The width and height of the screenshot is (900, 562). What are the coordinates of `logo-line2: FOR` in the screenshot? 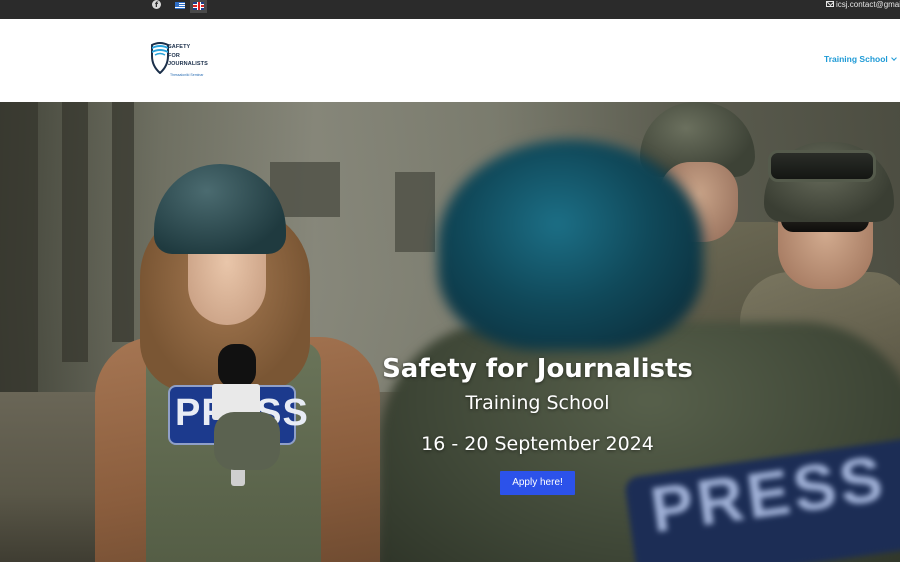 It's located at (174, 55).